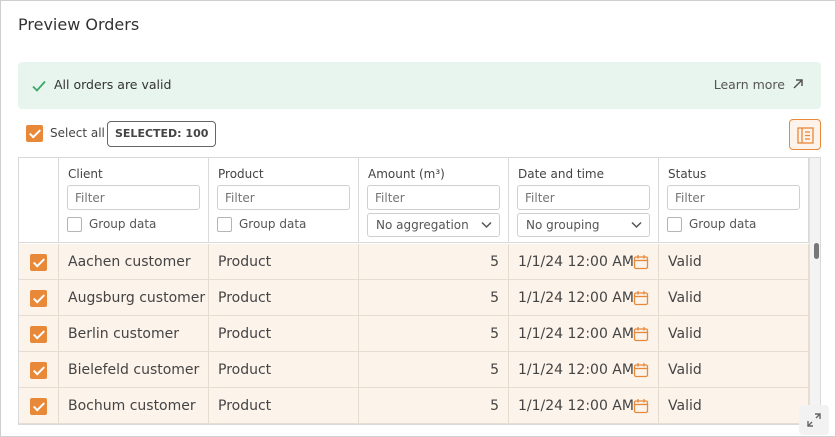  Describe the element at coordinates (687, 174) in the screenshot. I see `column-label-status: Status` at that location.